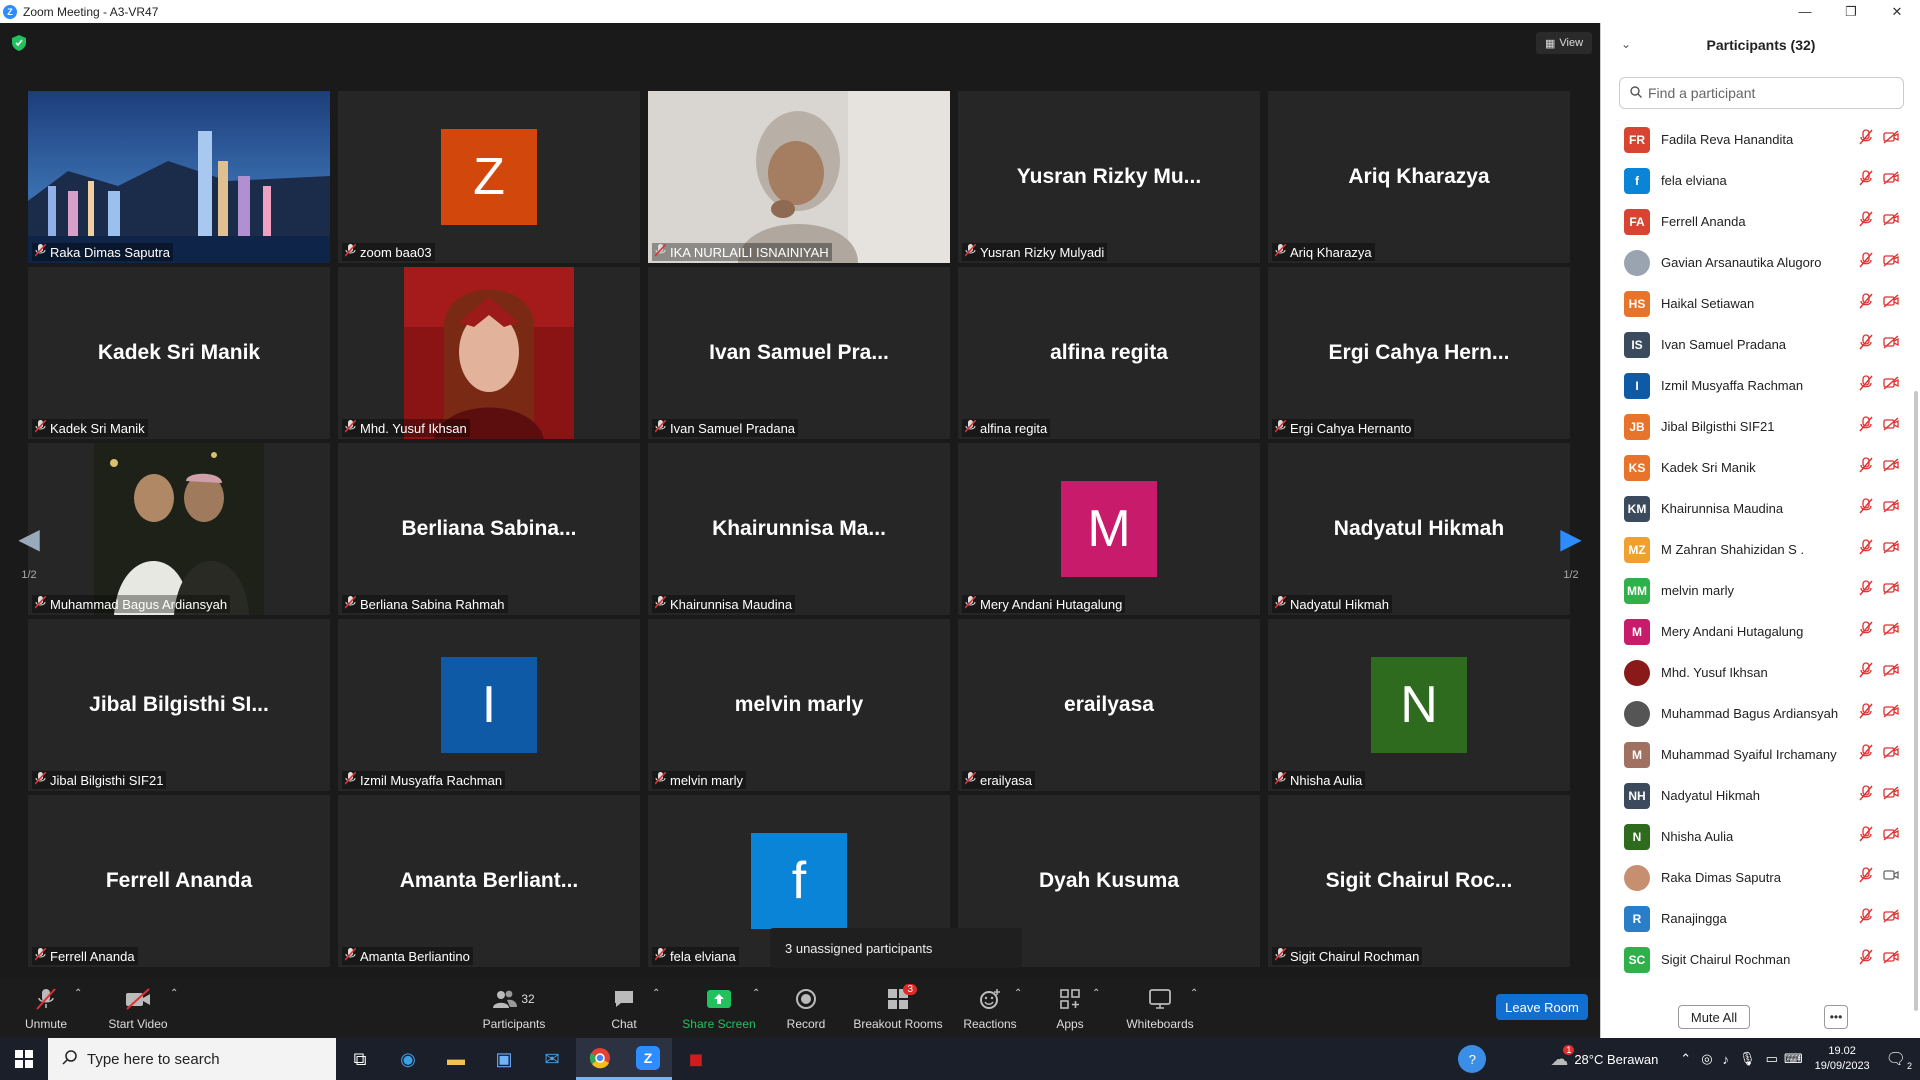 The image size is (1920, 1080). Describe the element at coordinates (1564, 43) in the screenshot. I see `view-button: ▦ View` at that location.